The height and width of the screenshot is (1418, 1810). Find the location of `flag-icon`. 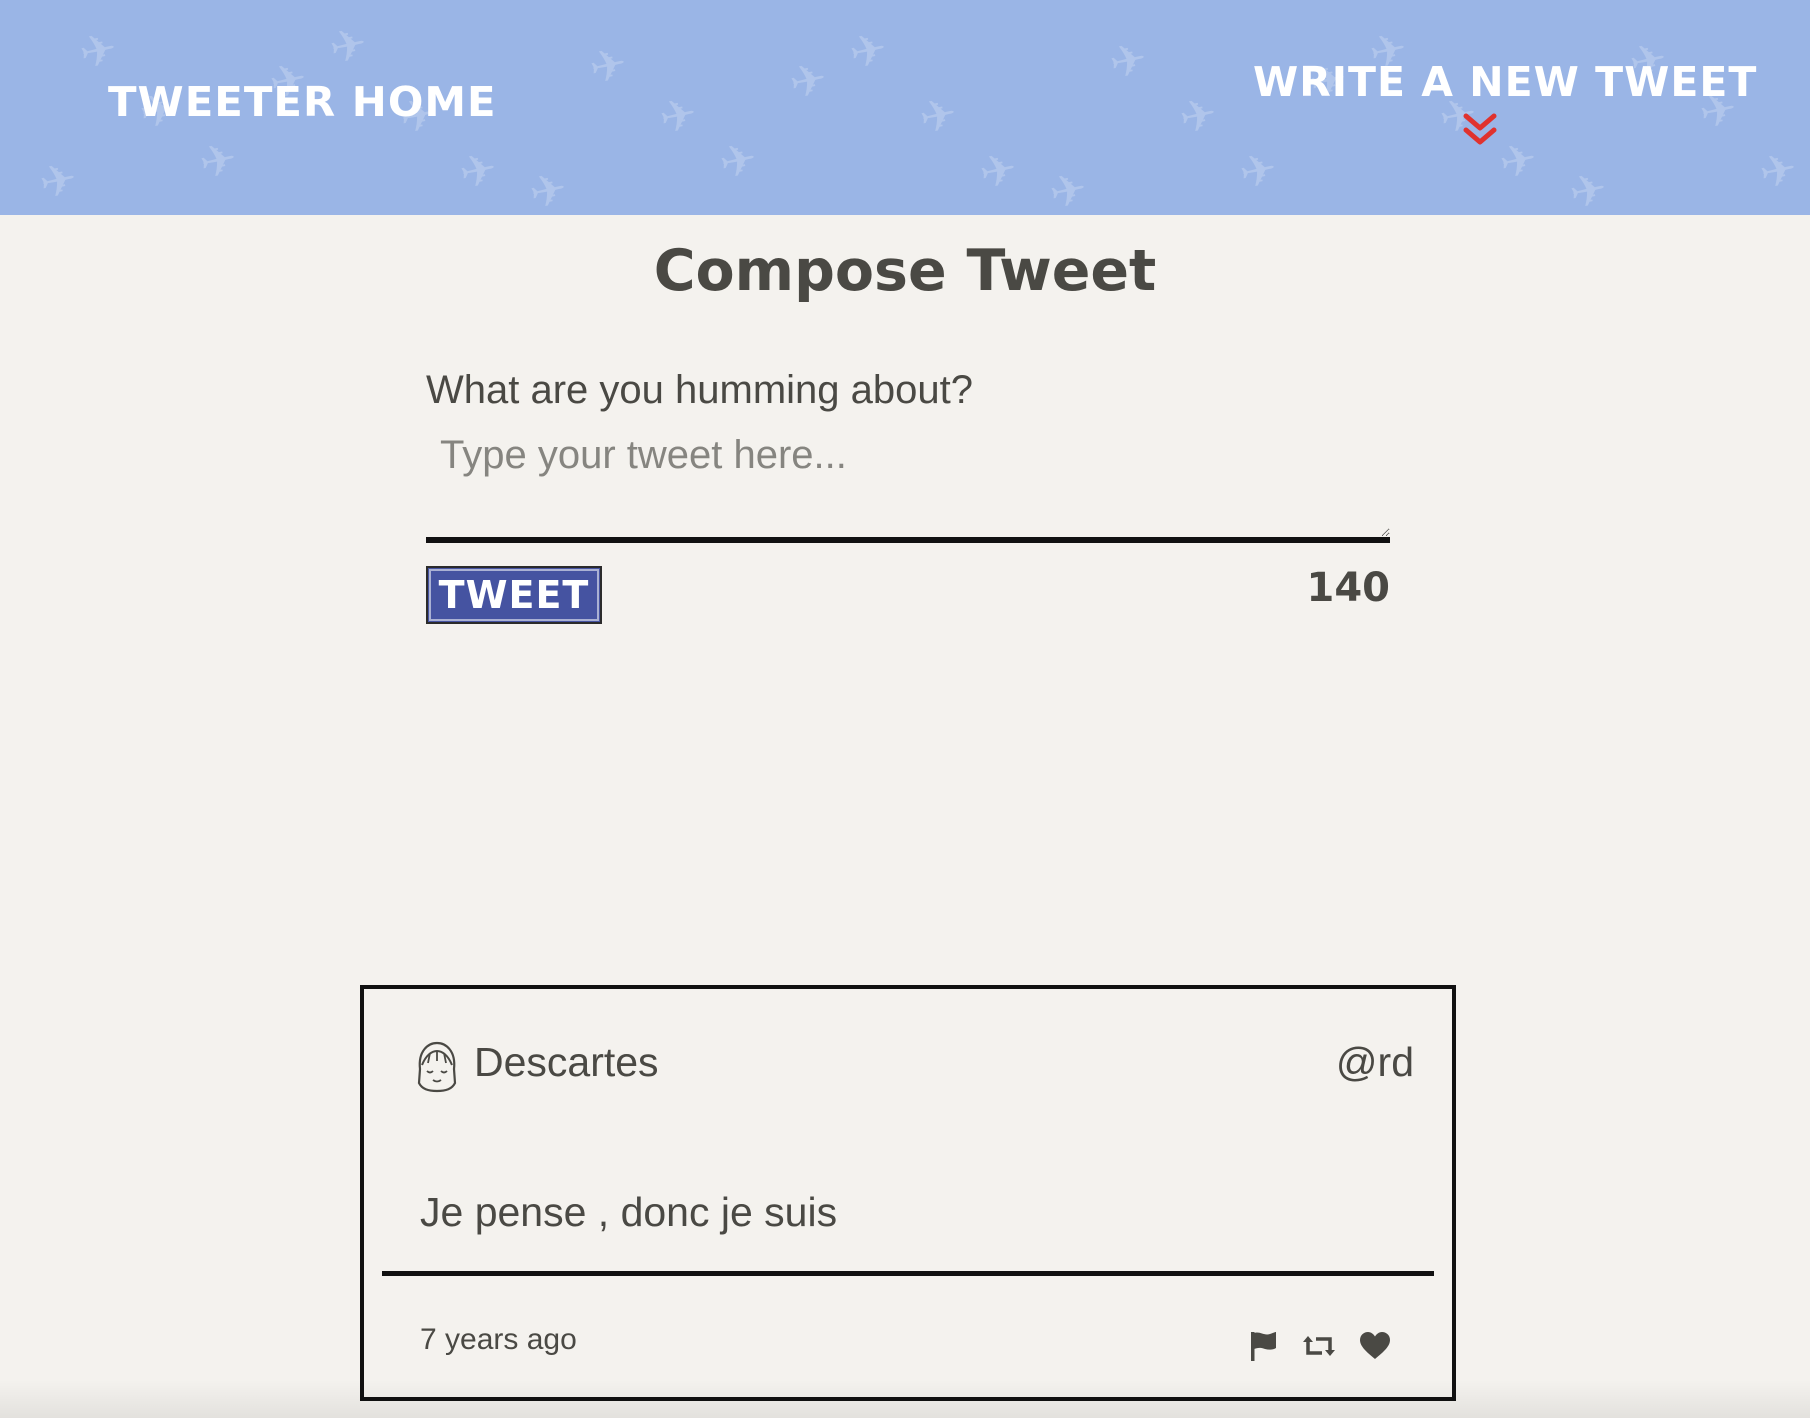

flag-icon is located at coordinates (1263, 1346).